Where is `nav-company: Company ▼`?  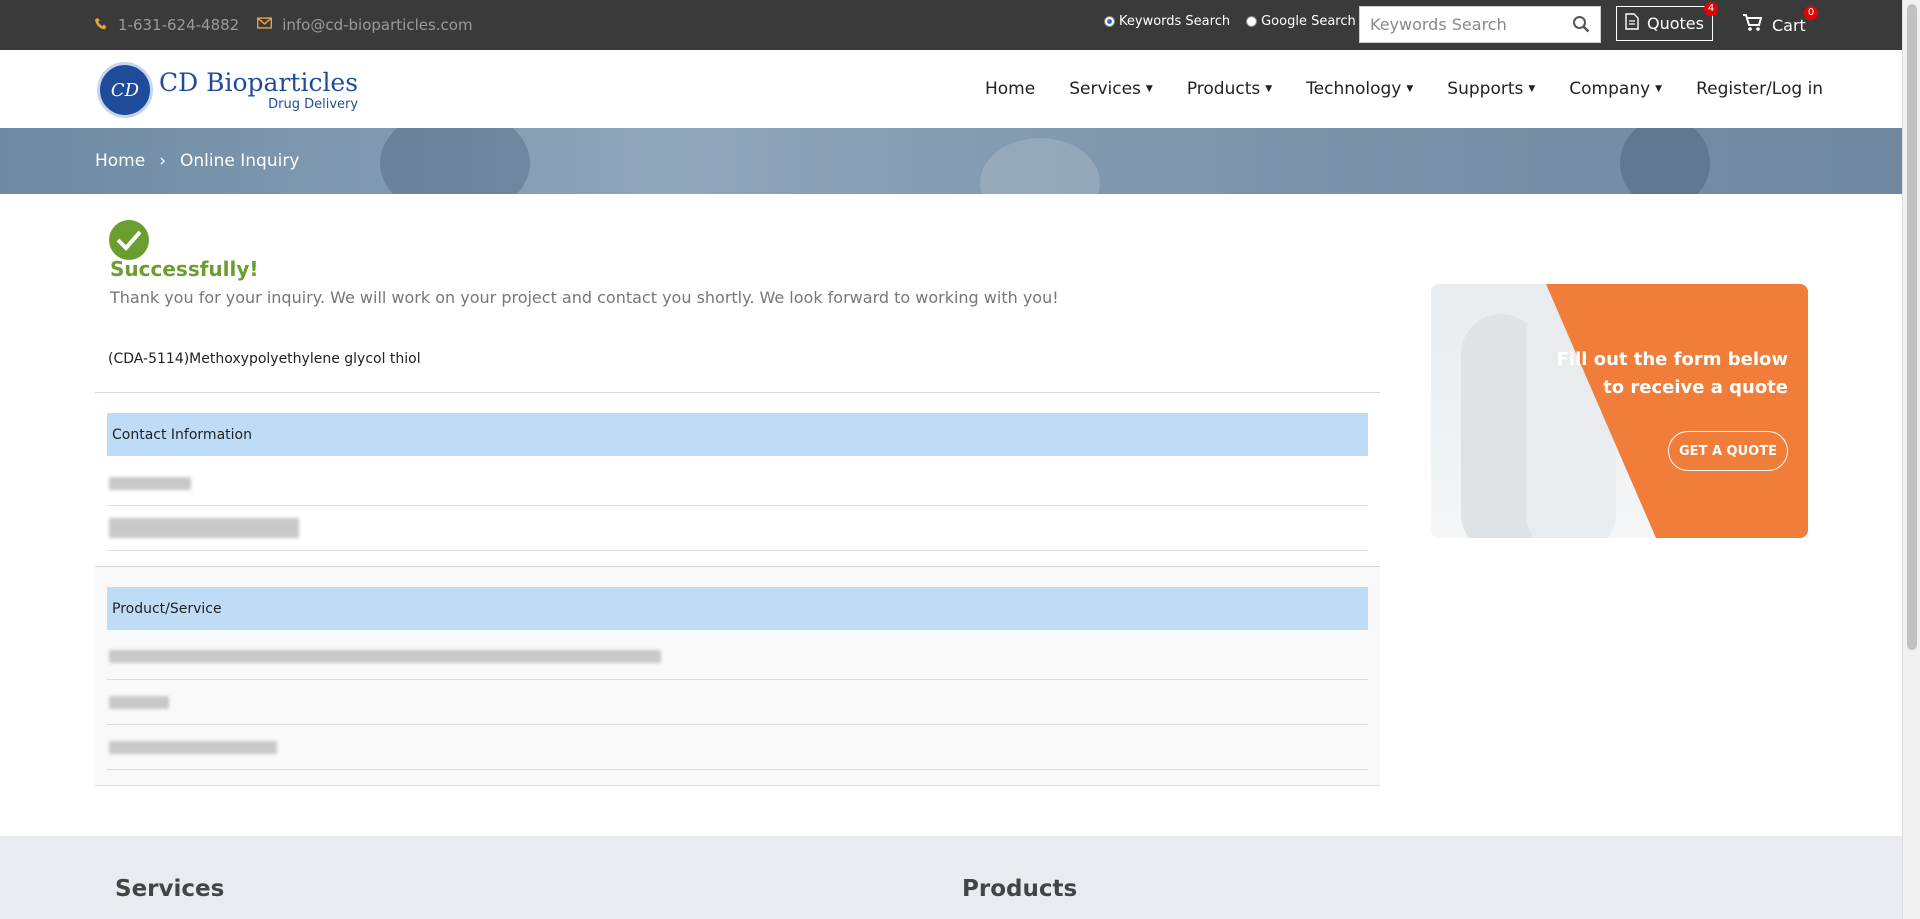 nav-company: Company ▼ is located at coordinates (1615, 89).